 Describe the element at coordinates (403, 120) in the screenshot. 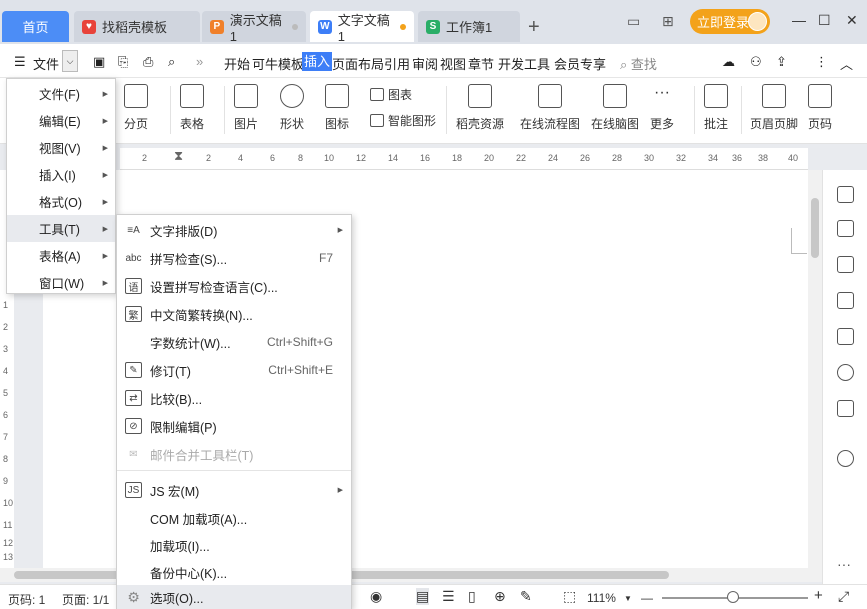

I see `smart-shape-button: 智能图形` at that location.